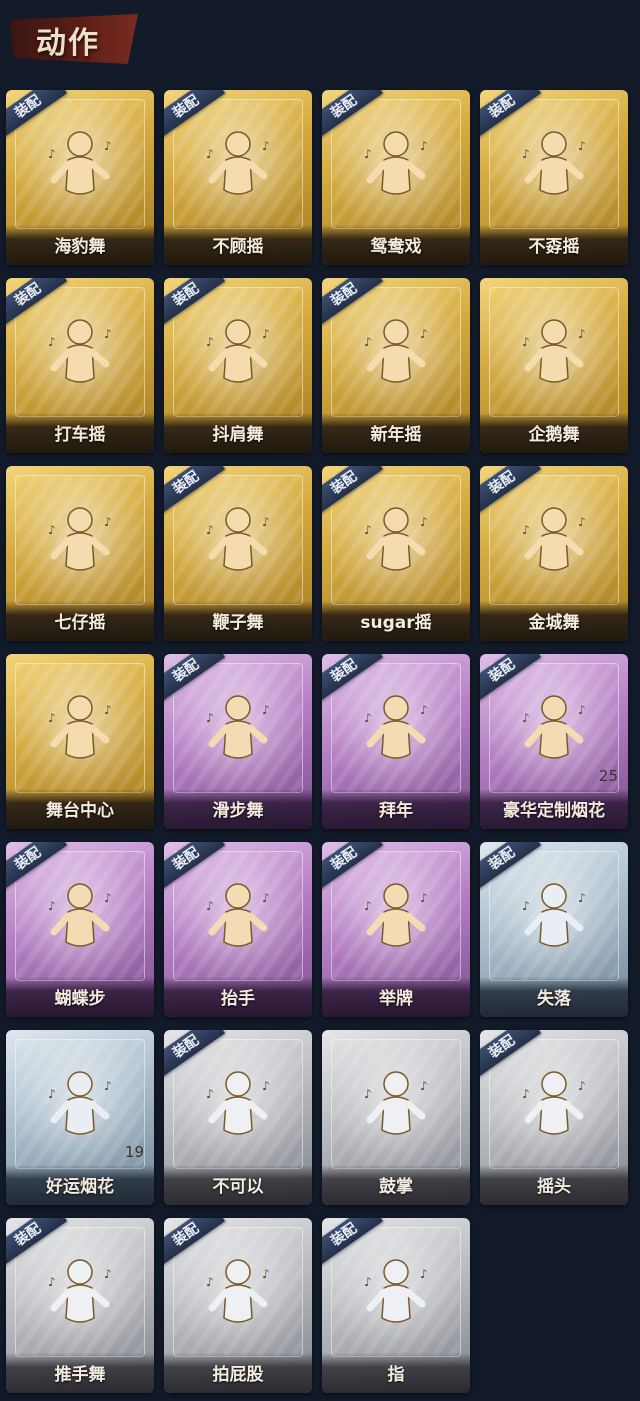 The height and width of the screenshot is (1401, 640). Describe the element at coordinates (238, 915) in the screenshot. I see `raise-hand-icon: ♪♪` at that location.